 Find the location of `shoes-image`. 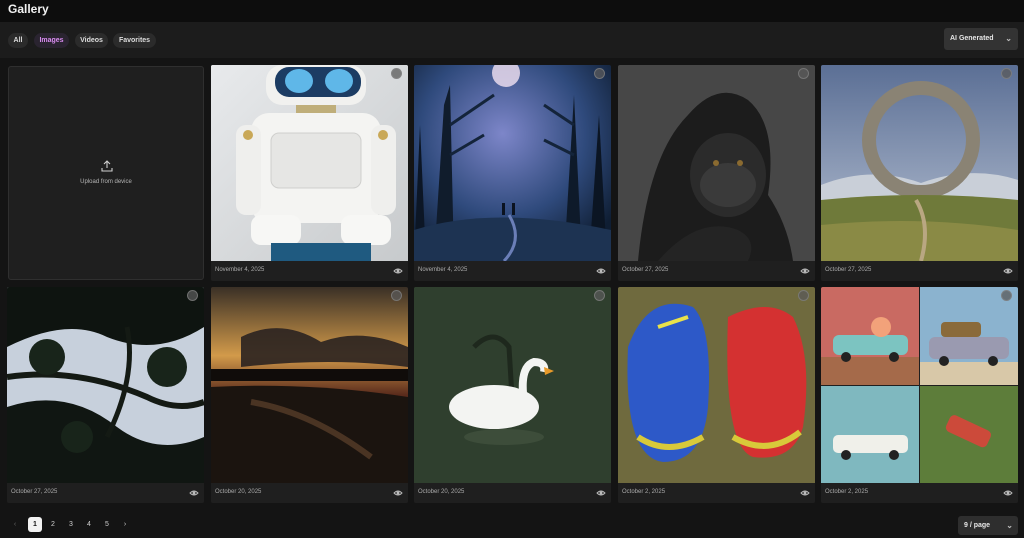

shoes-image is located at coordinates (716, 385).